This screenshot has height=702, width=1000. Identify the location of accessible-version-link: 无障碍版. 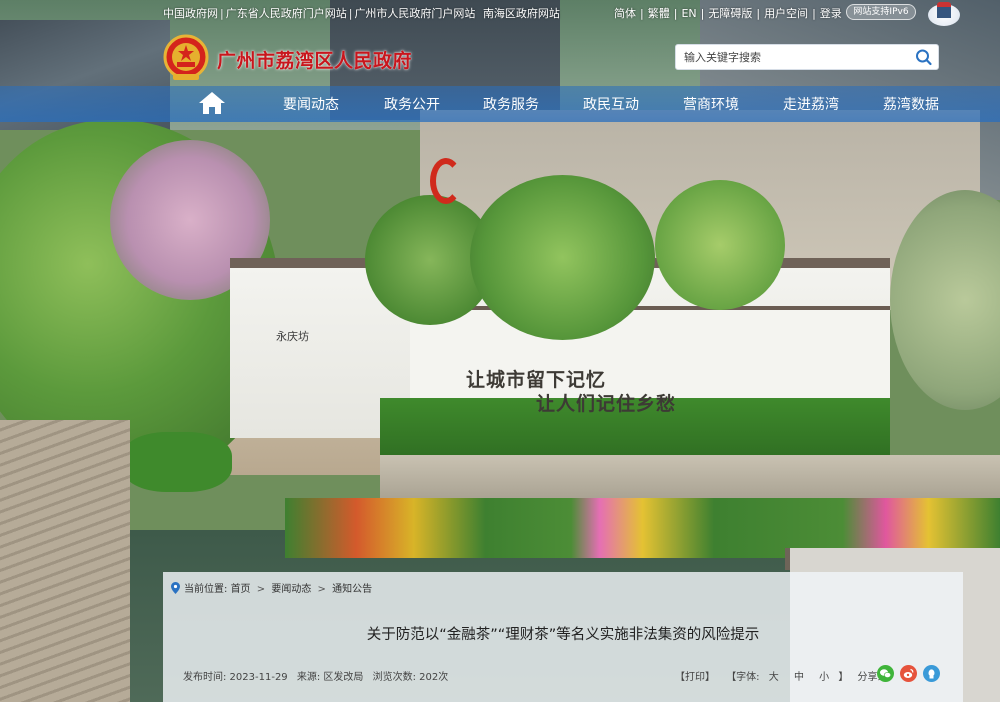
(730, 13).